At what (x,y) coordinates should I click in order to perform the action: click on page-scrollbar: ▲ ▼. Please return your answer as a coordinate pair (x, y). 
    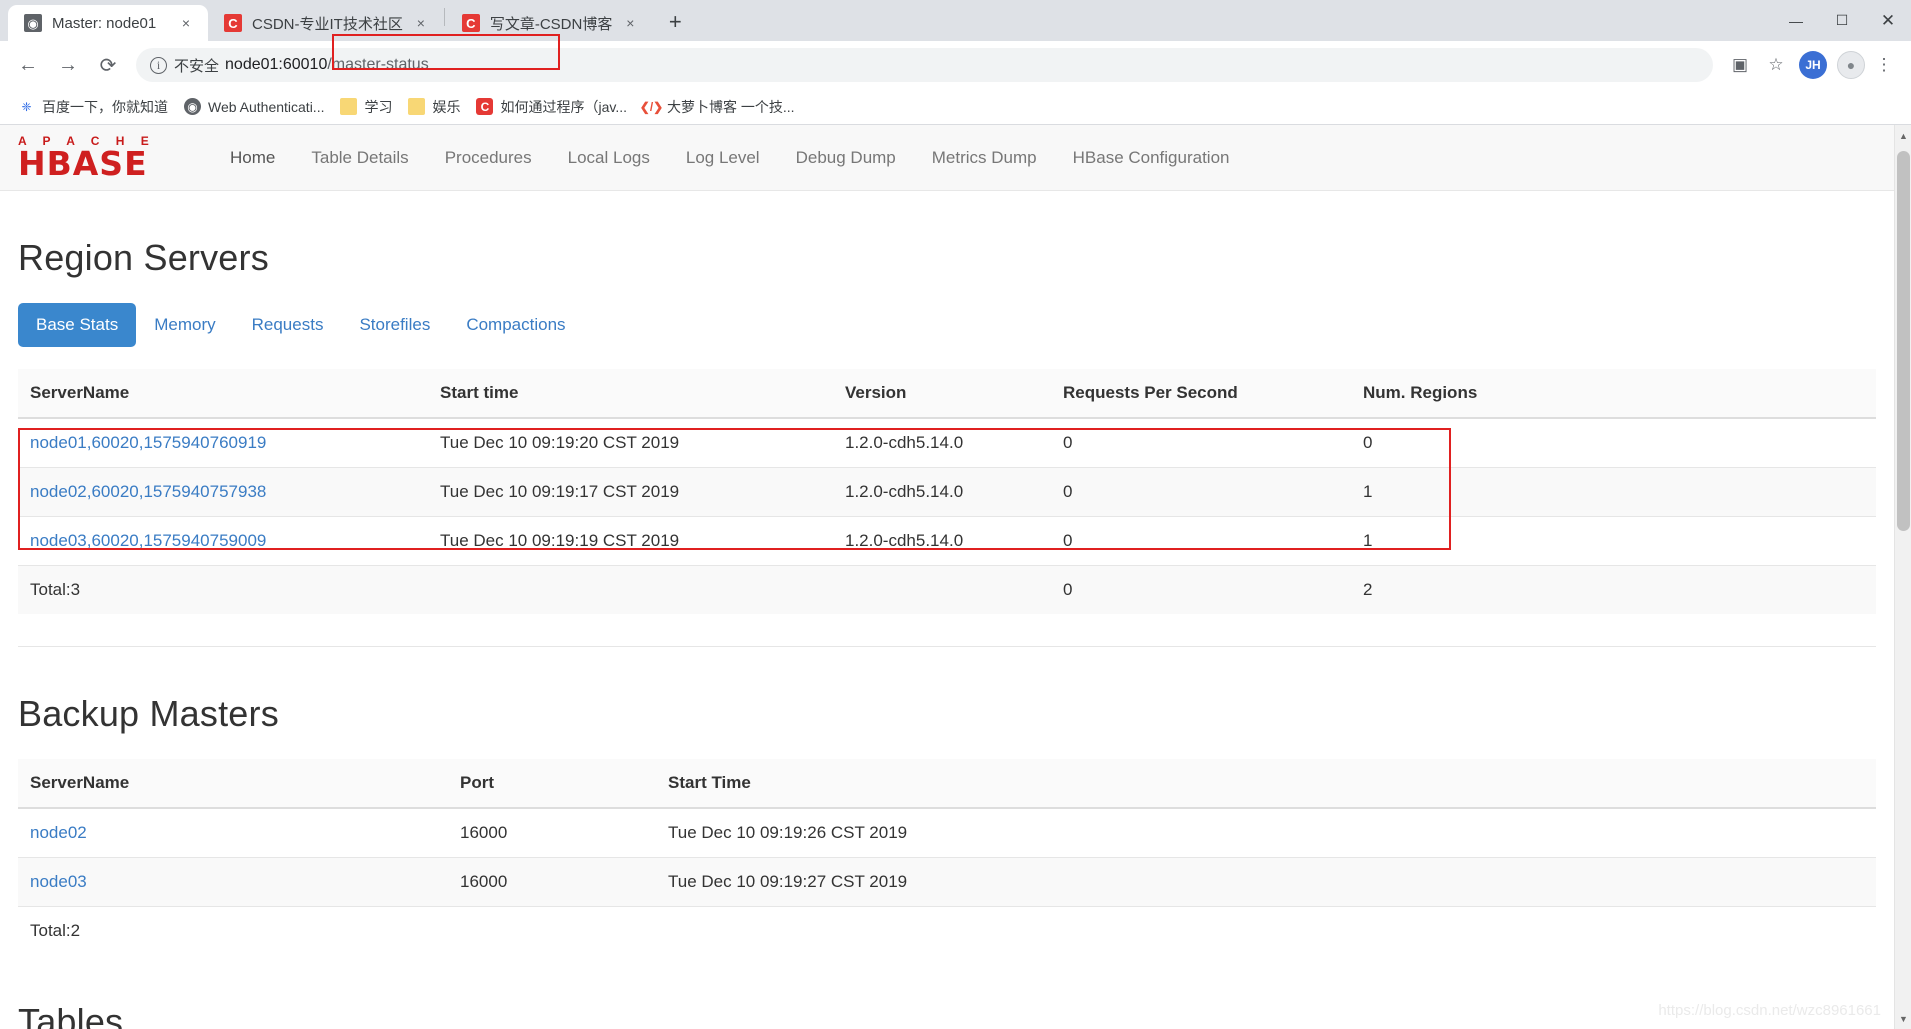
    Looking at the image, I should click on (1902, 577).